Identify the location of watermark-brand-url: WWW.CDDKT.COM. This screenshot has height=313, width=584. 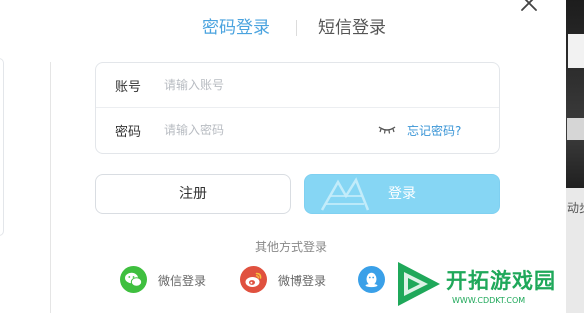
(489, 300).